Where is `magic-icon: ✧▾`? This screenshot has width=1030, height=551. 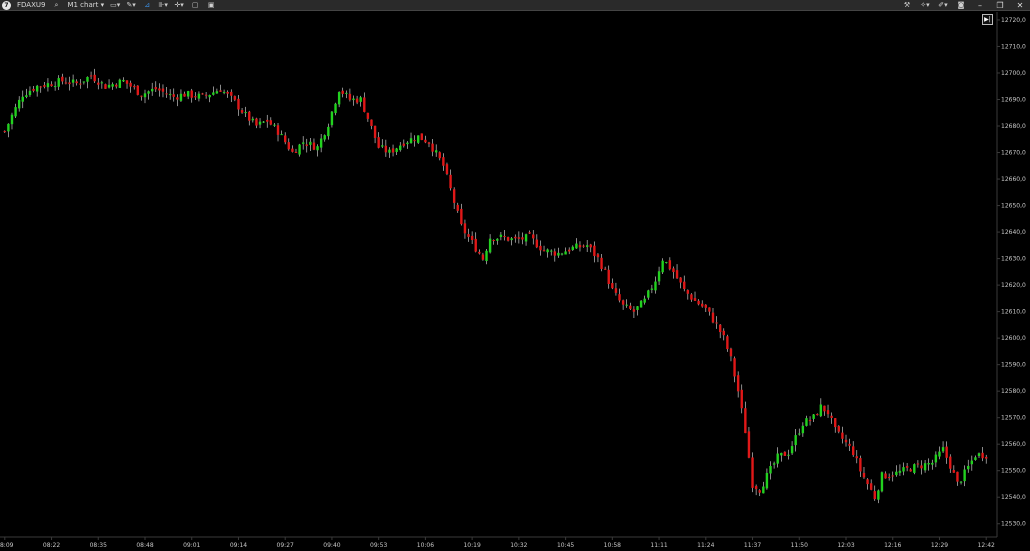
magic-icon: ✧▾ is located at coordinates (925, 5).